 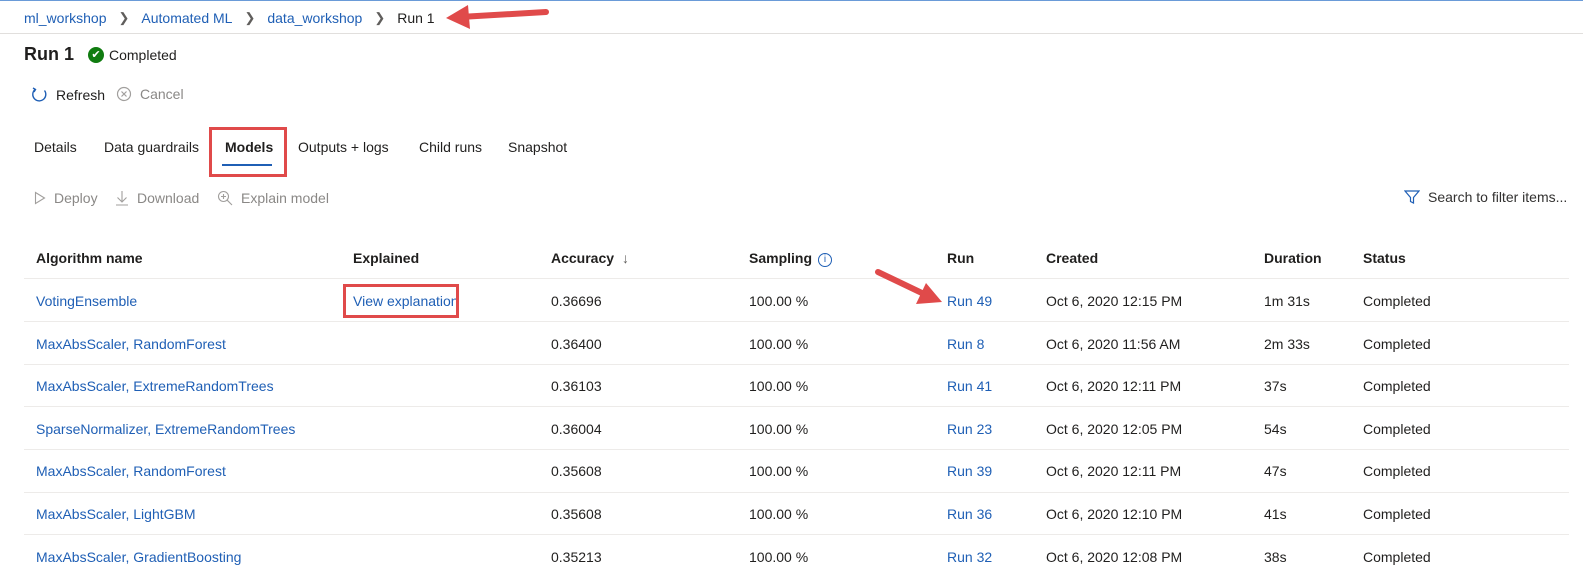 I want to click on deploy-button: Deploy, so click(x=66, y=198).